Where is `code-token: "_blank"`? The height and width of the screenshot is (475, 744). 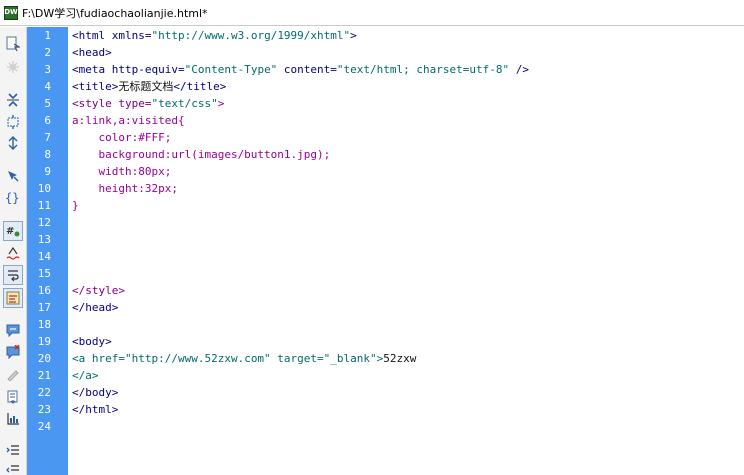
code-token: "_blank" is located at coordinates (350, 358).